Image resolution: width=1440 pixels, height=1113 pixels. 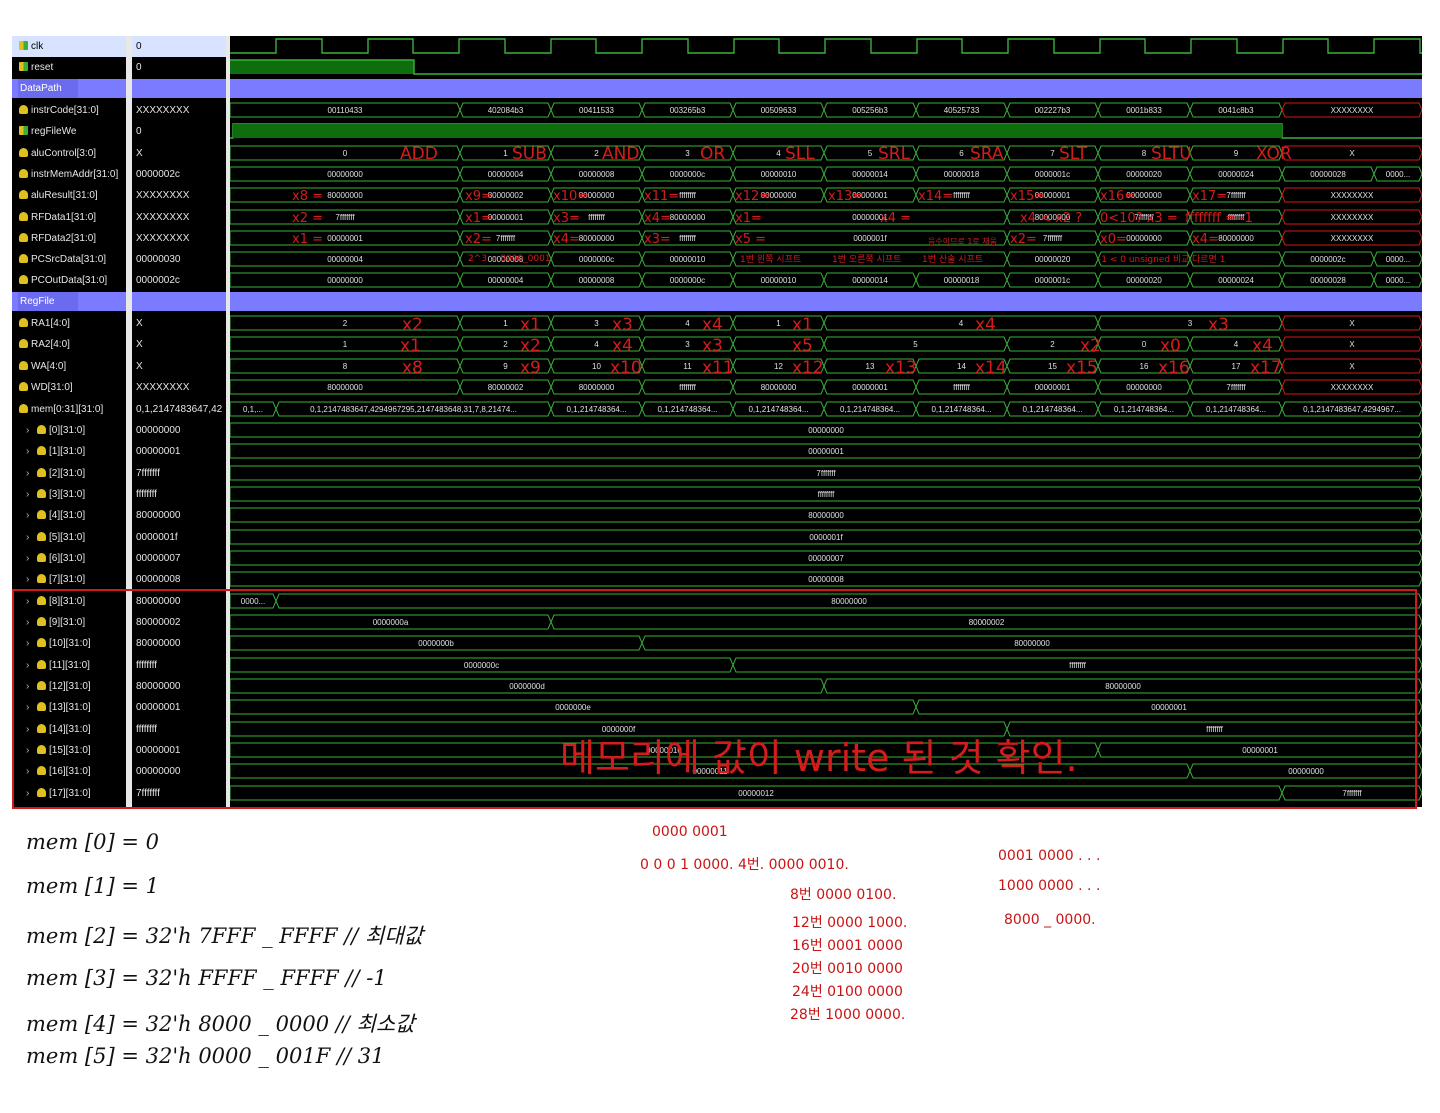 What do you see at coordinates (69, 622) in the screenshot?
I see `signal-name: › [9][31:0]` at bounding box center [69, 622].